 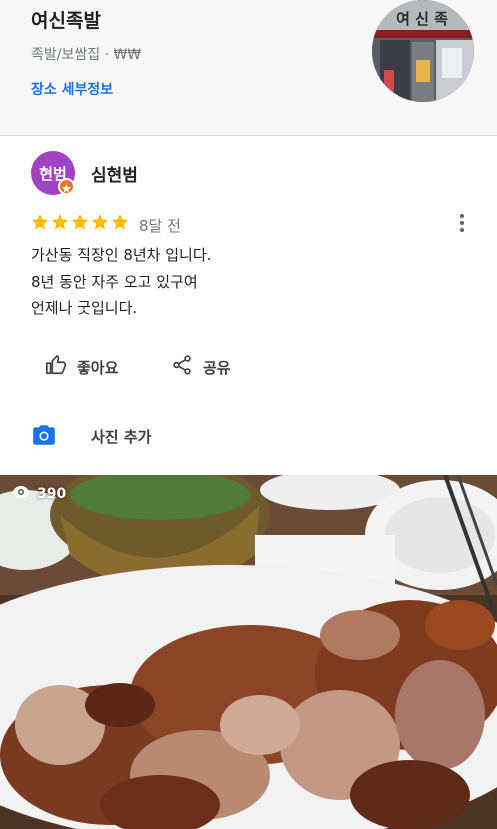 I want to click on view-count: 390, so click(x=39, y=494).